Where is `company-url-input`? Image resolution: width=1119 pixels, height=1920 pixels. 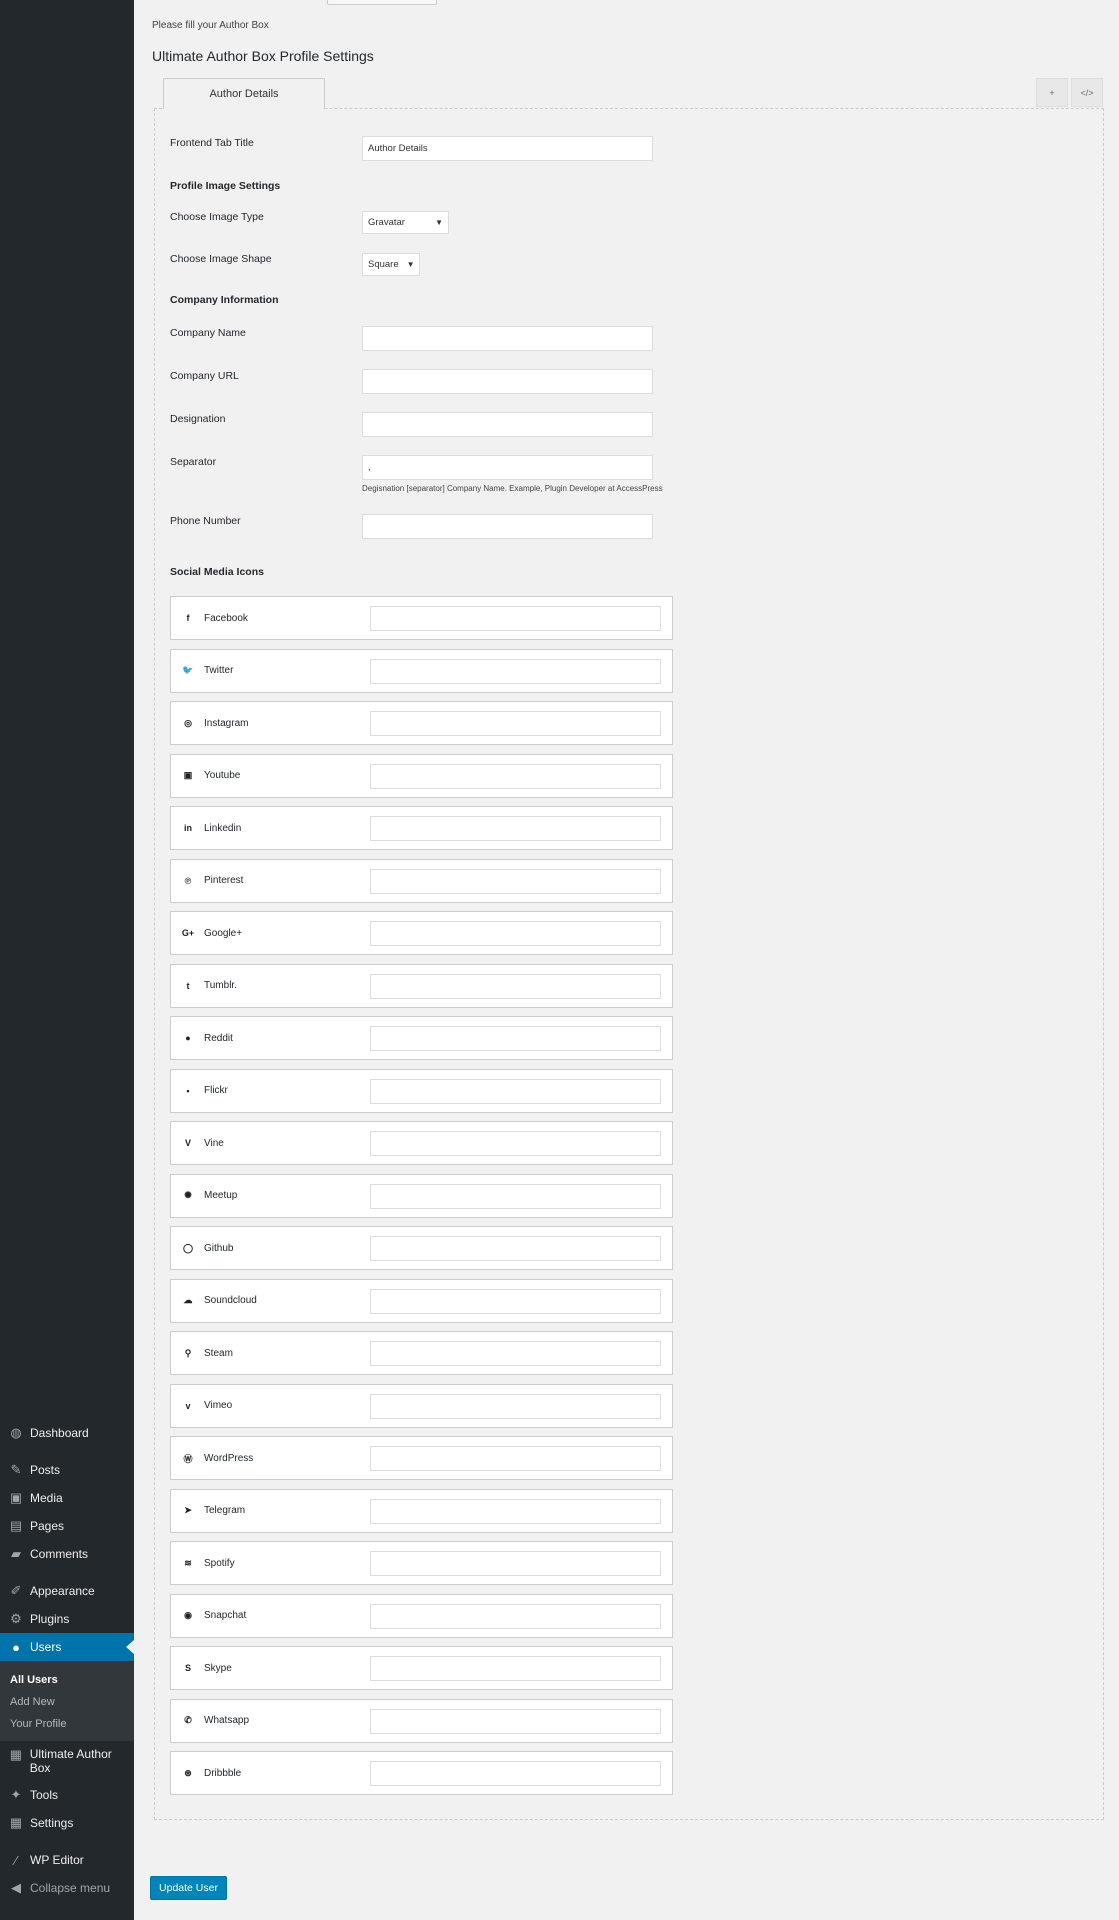
company-url-input is located at coordinates (507, 381).